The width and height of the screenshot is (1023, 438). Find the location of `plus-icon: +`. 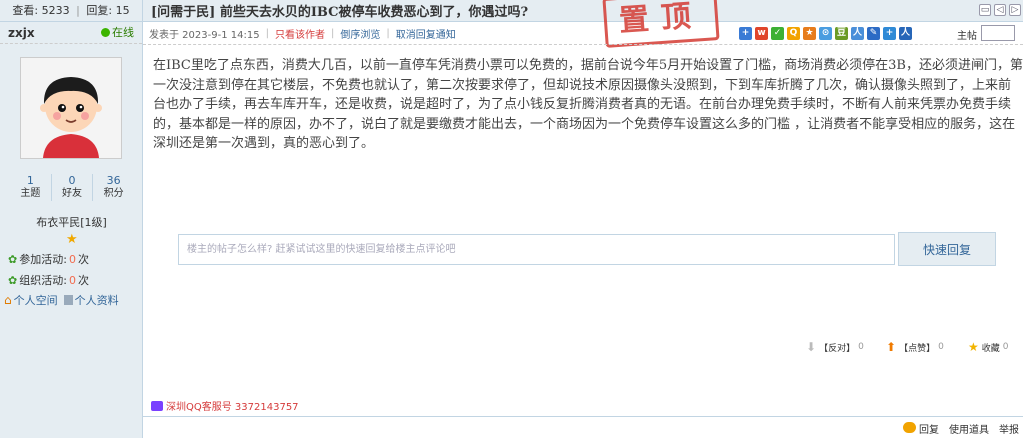

plus-icon: + is located at coordinates (889, 33).